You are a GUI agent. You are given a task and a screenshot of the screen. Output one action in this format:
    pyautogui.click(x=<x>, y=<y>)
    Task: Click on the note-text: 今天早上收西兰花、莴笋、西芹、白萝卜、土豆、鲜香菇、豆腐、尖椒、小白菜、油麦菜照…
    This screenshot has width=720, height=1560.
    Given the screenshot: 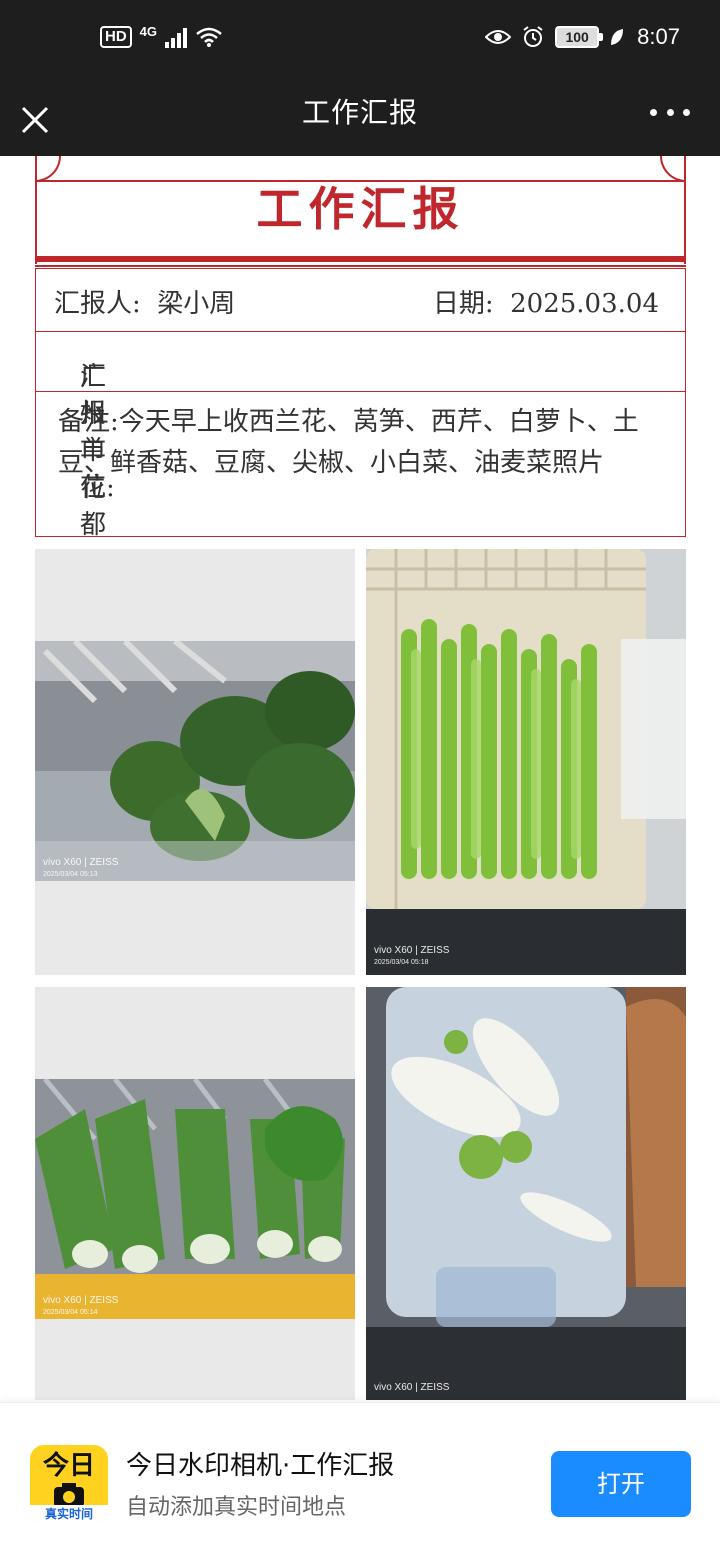 What is the action you would take?
    pyautogui.click(x=348, y=442)
    